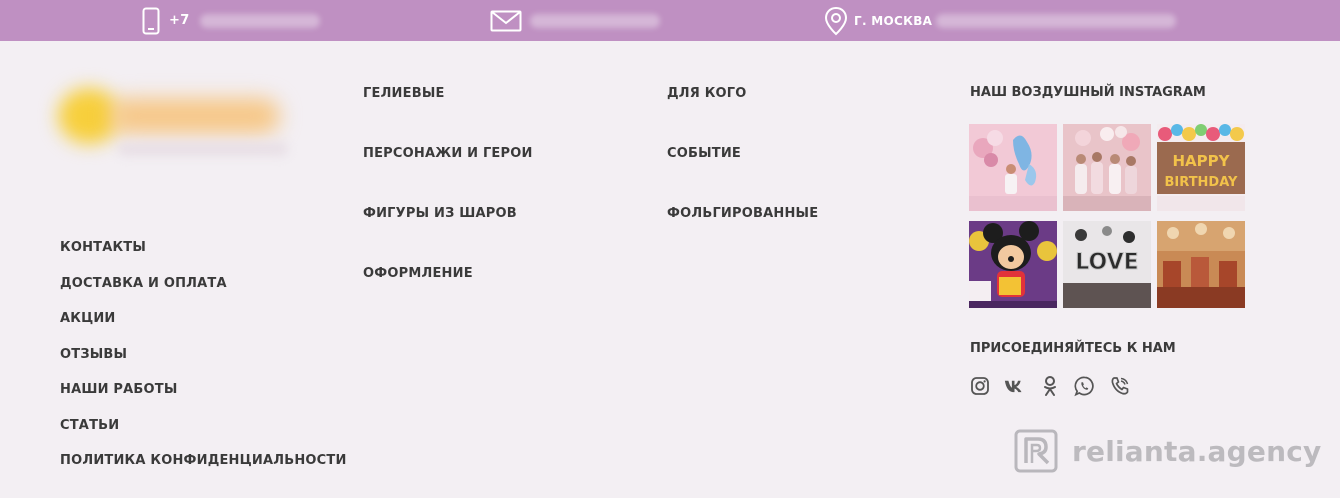 The width and height of the screenshot is (1340, 498). Describe the element at coordinates (93, 355) in the screenshot. I see `footer-link-reviews: ОТЗЫВЫ` at that location.